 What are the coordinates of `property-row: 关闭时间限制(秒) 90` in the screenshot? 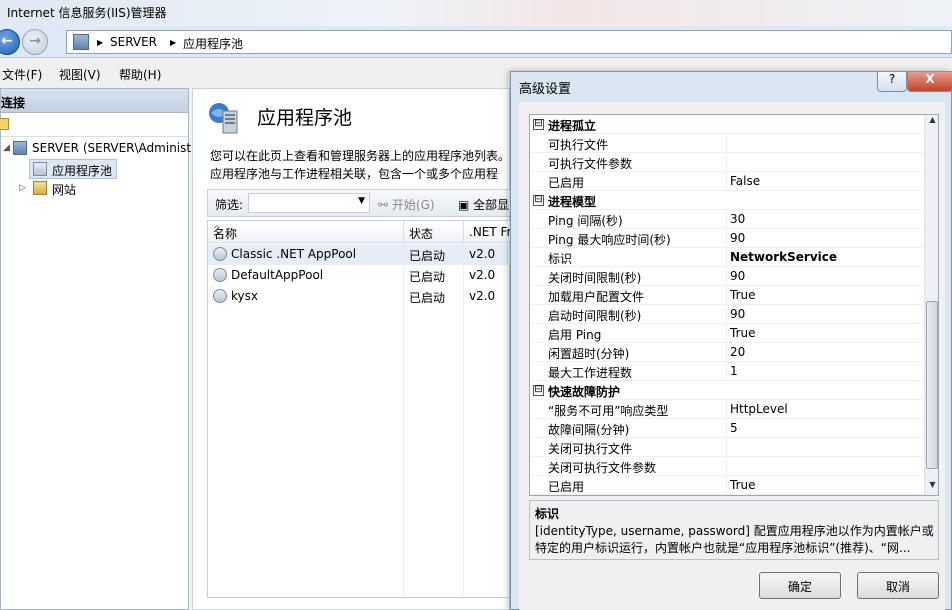 It's located at (727, 276).